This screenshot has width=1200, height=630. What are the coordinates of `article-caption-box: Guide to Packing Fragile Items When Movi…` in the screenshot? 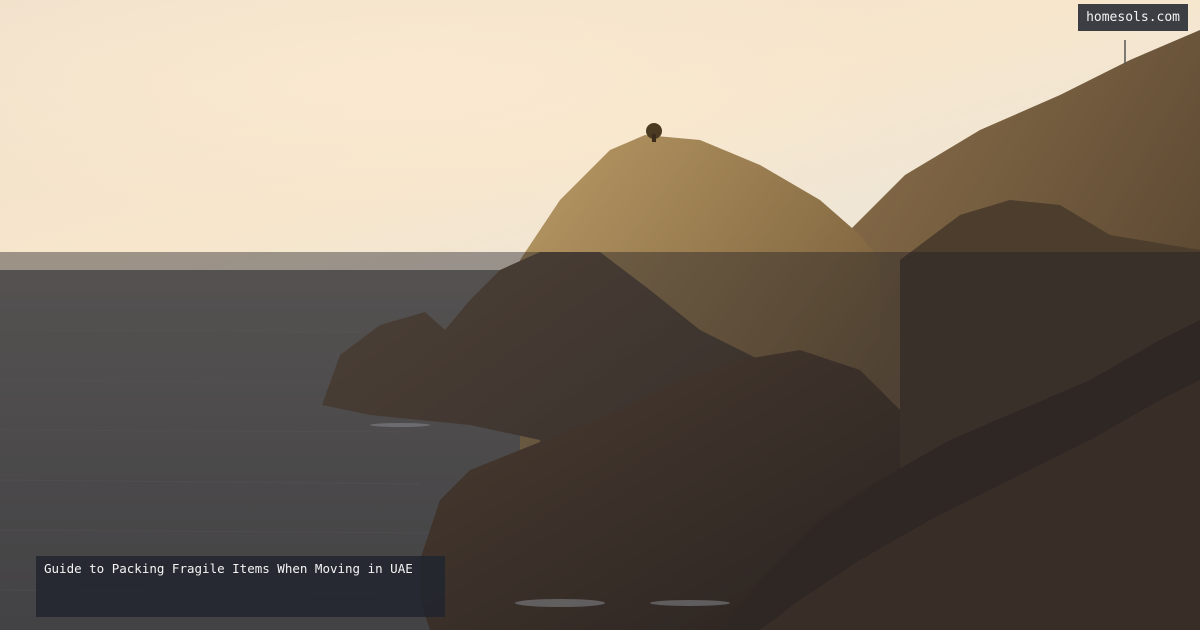 It's located at (240, 586).